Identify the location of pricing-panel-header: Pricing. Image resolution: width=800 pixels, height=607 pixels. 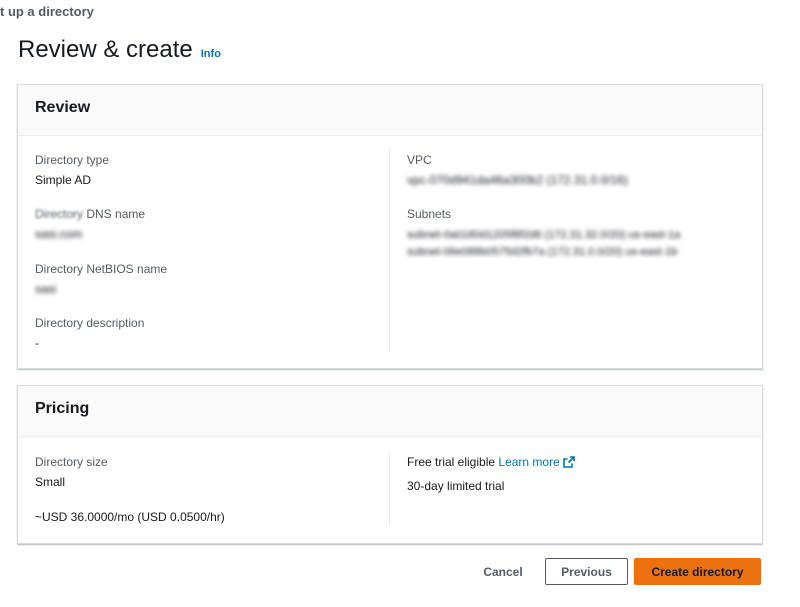
(390, 411).